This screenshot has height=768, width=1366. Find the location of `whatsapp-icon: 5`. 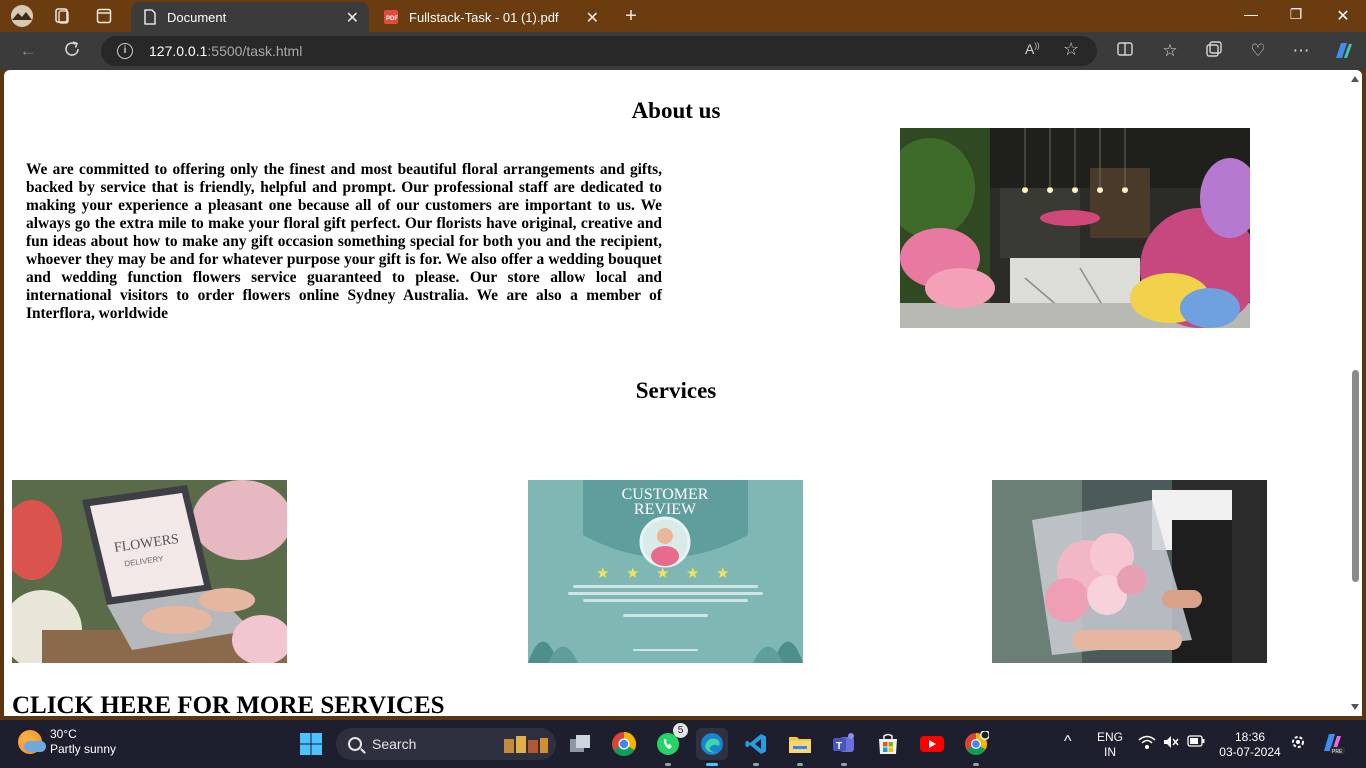

whatsapp-icon: 5 is located at coordinates (670, 744).